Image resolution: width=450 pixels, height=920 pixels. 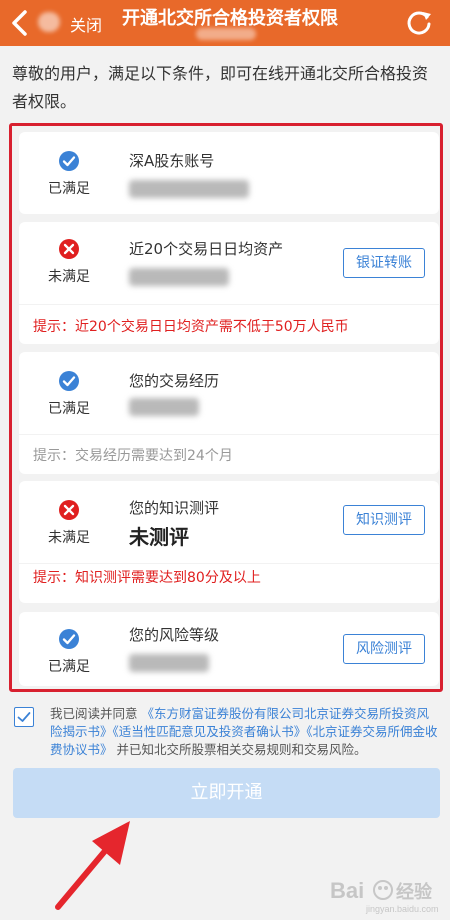 I want to click on checkmark-icon, so click(x=24, y=717).